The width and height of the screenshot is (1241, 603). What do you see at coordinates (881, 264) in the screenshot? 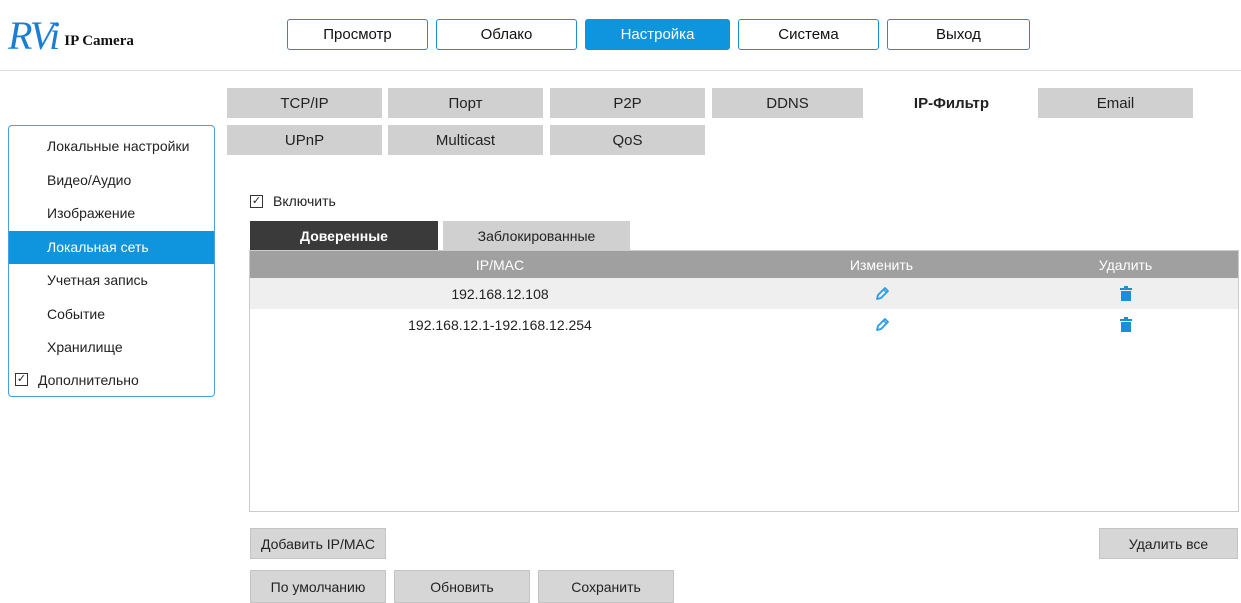
I see `header-edit: Изменить` at bounding box center [881, 264].